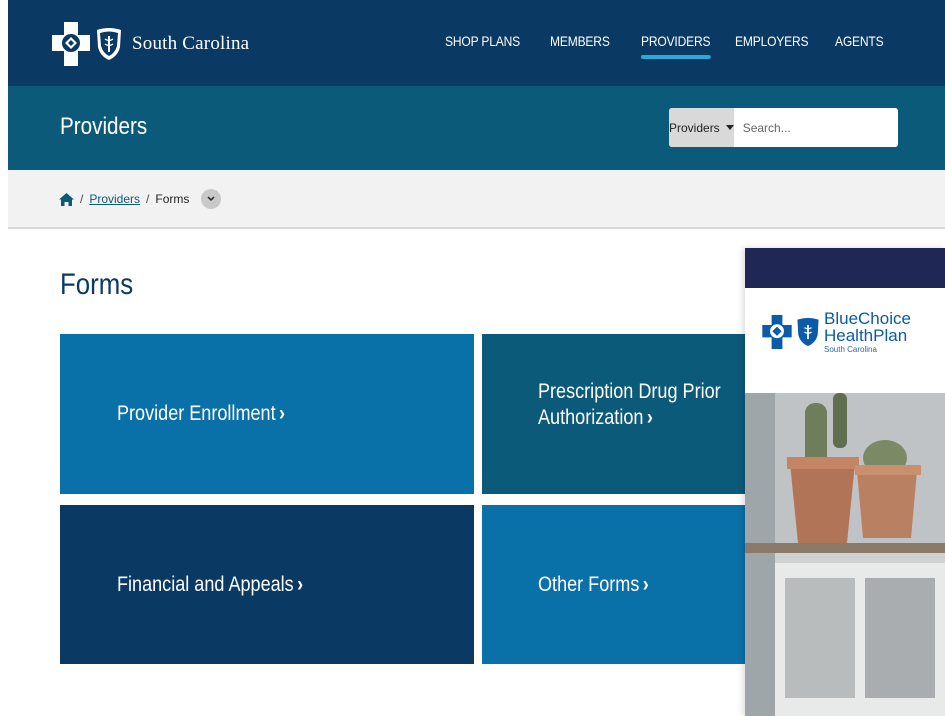  What do you see at coordinates (476, 128) in the screenshot?
I see `section-header: Providers Providers` at bounding box center [476, 128].